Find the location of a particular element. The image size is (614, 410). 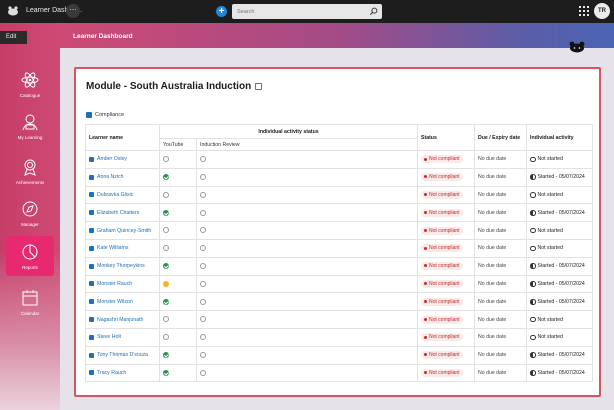

sidebar-item-achievements: Achievements is located at coordinates (30, 171).